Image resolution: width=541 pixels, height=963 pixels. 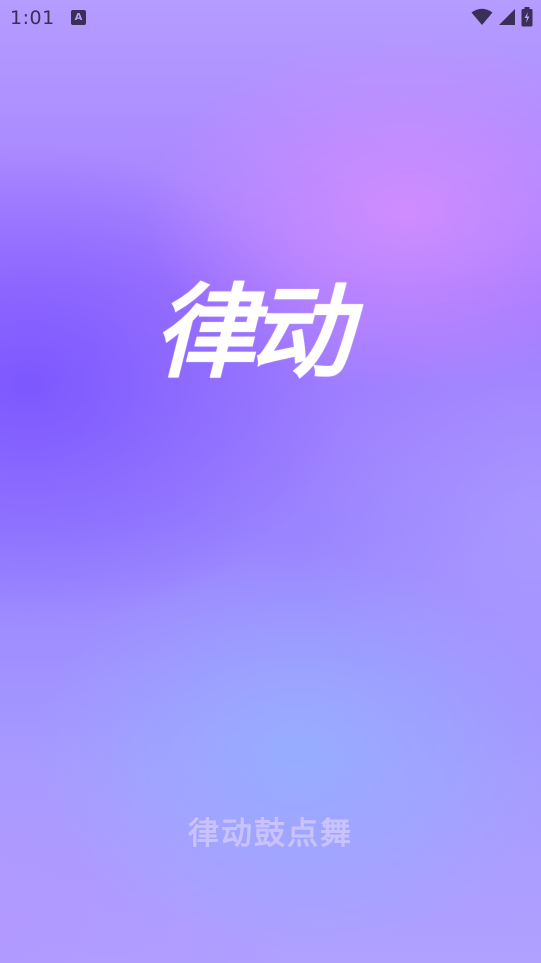 I want to click on status-bar: 1:01 A, so click(x=270, y=19).